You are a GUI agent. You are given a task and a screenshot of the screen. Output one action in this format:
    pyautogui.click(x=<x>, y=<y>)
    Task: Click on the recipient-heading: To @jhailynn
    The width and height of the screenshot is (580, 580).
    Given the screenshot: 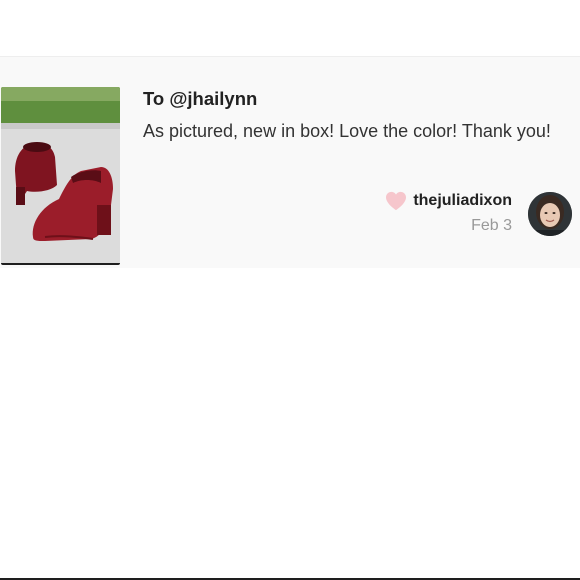 What is the action you would take?
    pyautogui.click(x=200, y=98)
    